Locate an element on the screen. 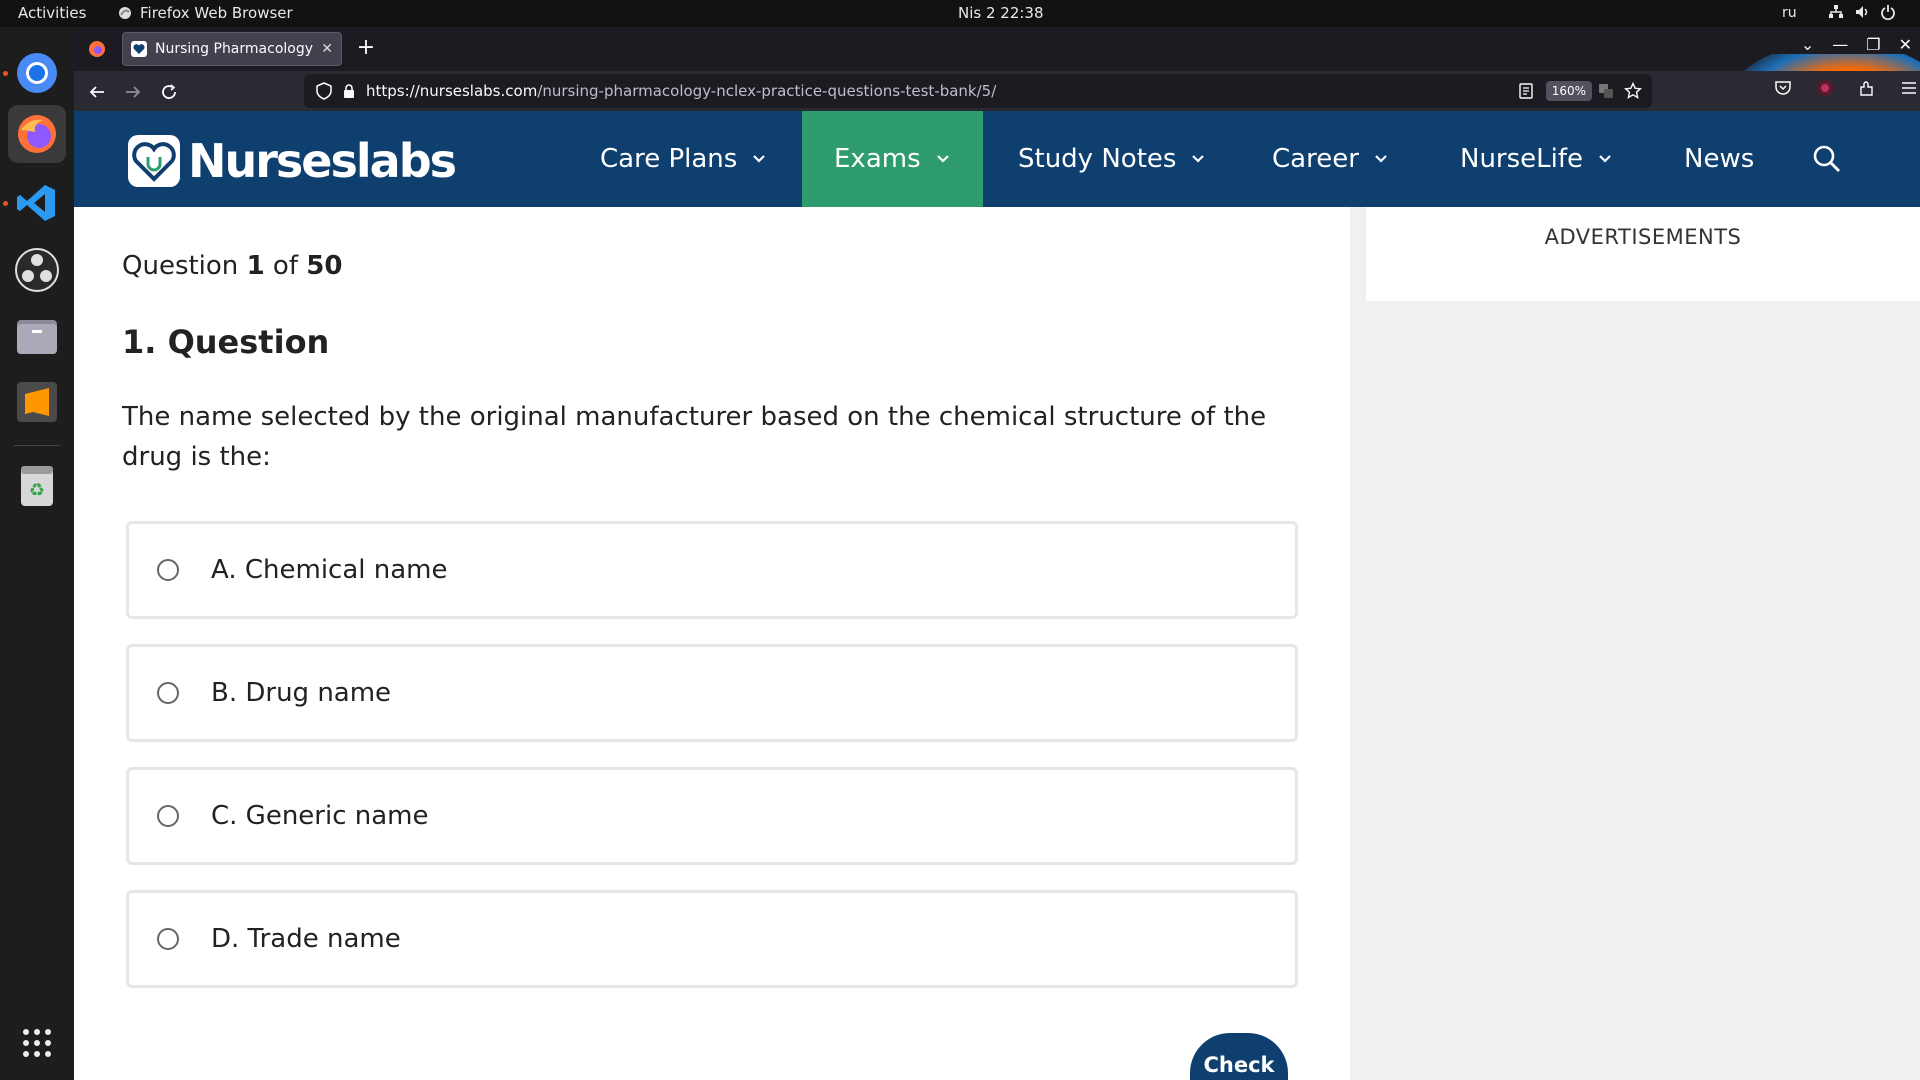 This screenshot has width=1920, height=1080. app-name: Firefox Web Browser is located at coordinates (216, 13).